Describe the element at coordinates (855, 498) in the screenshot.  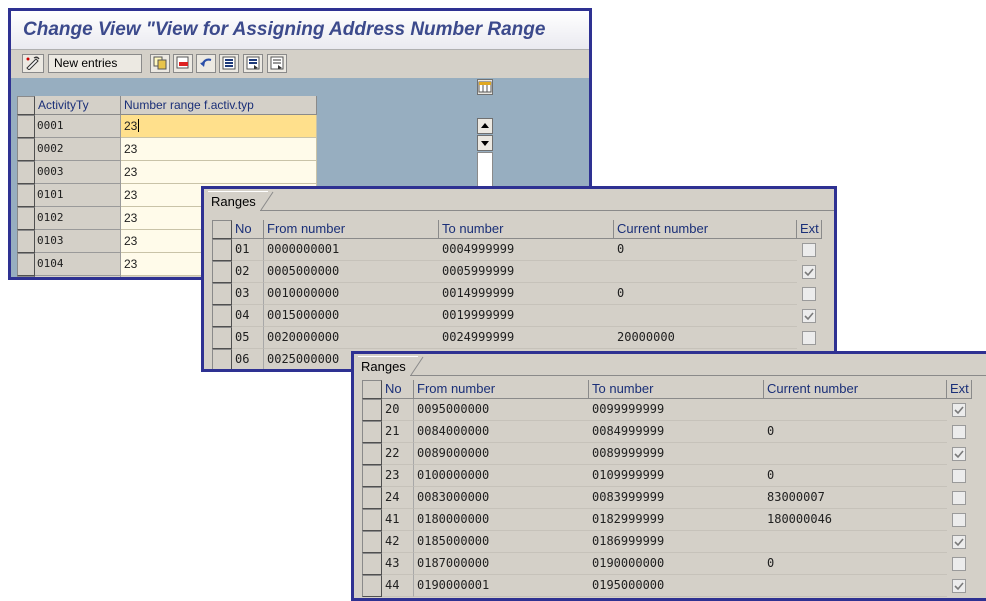
I see `current-number-cell: 83000007` at that location.